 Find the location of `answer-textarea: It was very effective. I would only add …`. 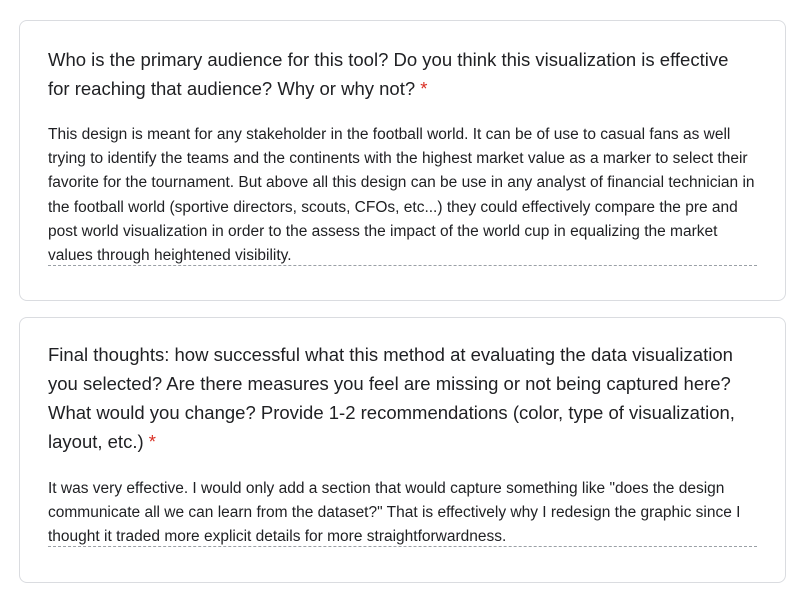

answer-textarea: It was very effective. I would only add … is located at coordinates (402, 513).